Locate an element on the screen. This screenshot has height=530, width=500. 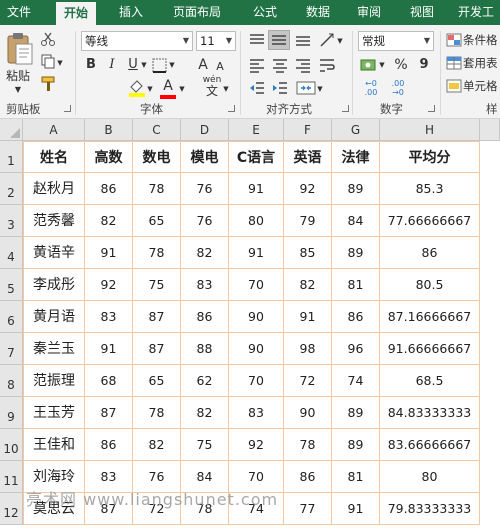
underline-button: U is located at coordinates (133, 65).